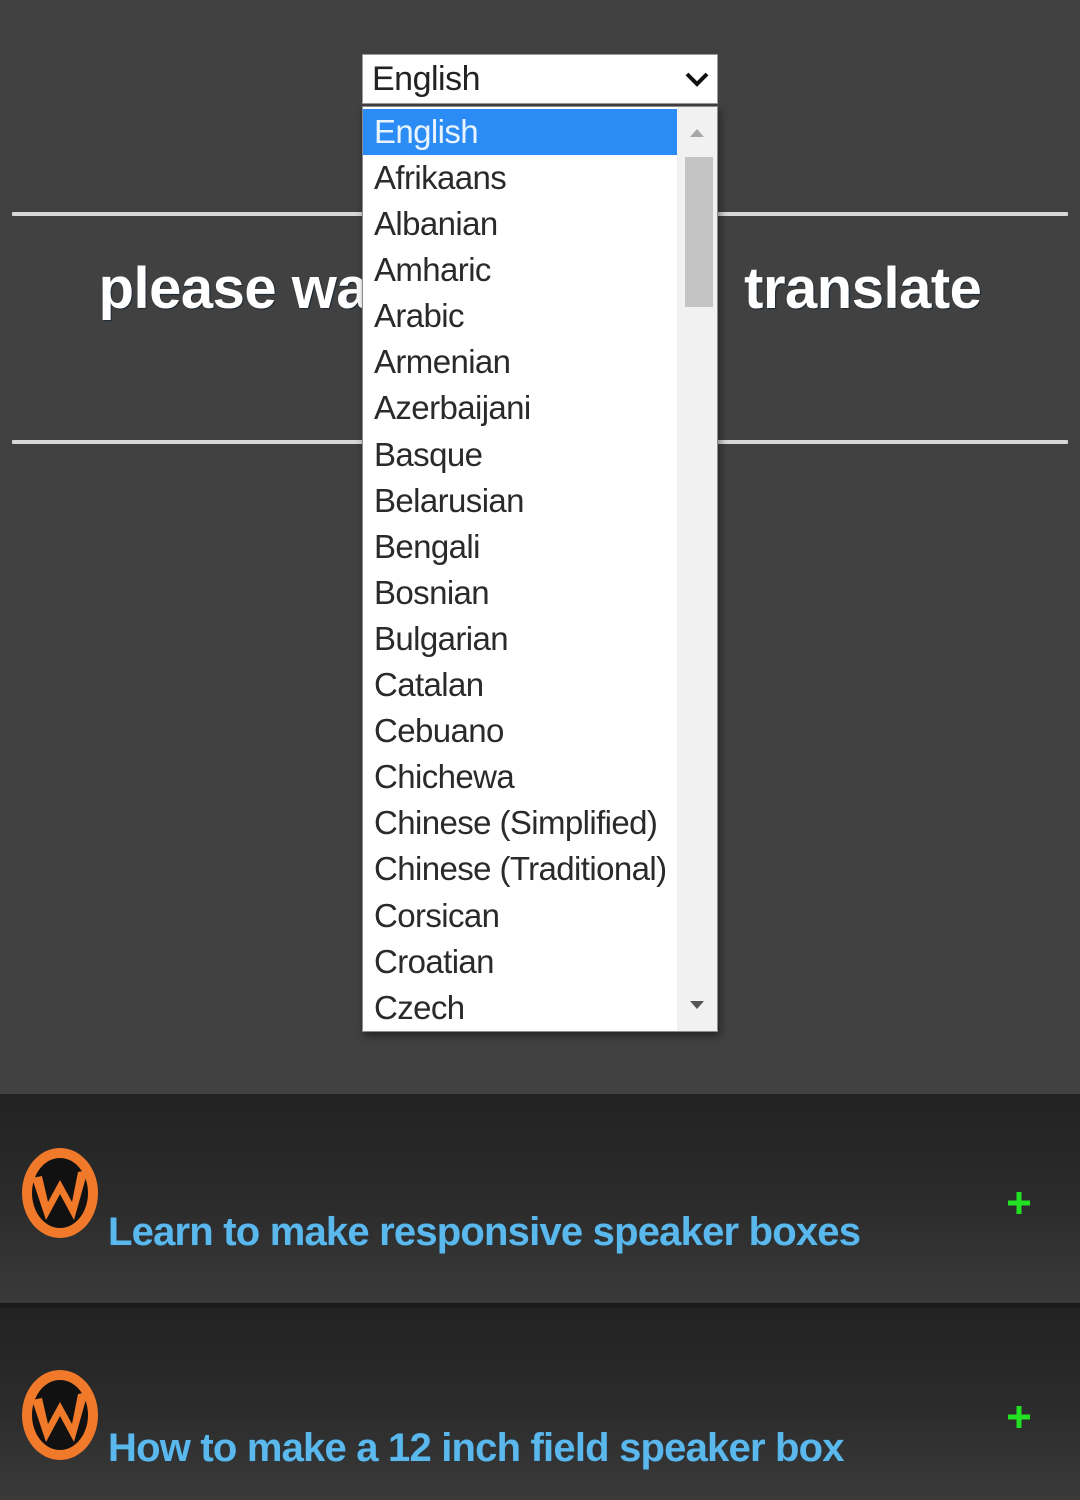  Describe the element at coordinates (520, 362) in the screenshot. I see `language-option: Armenian` at that location.